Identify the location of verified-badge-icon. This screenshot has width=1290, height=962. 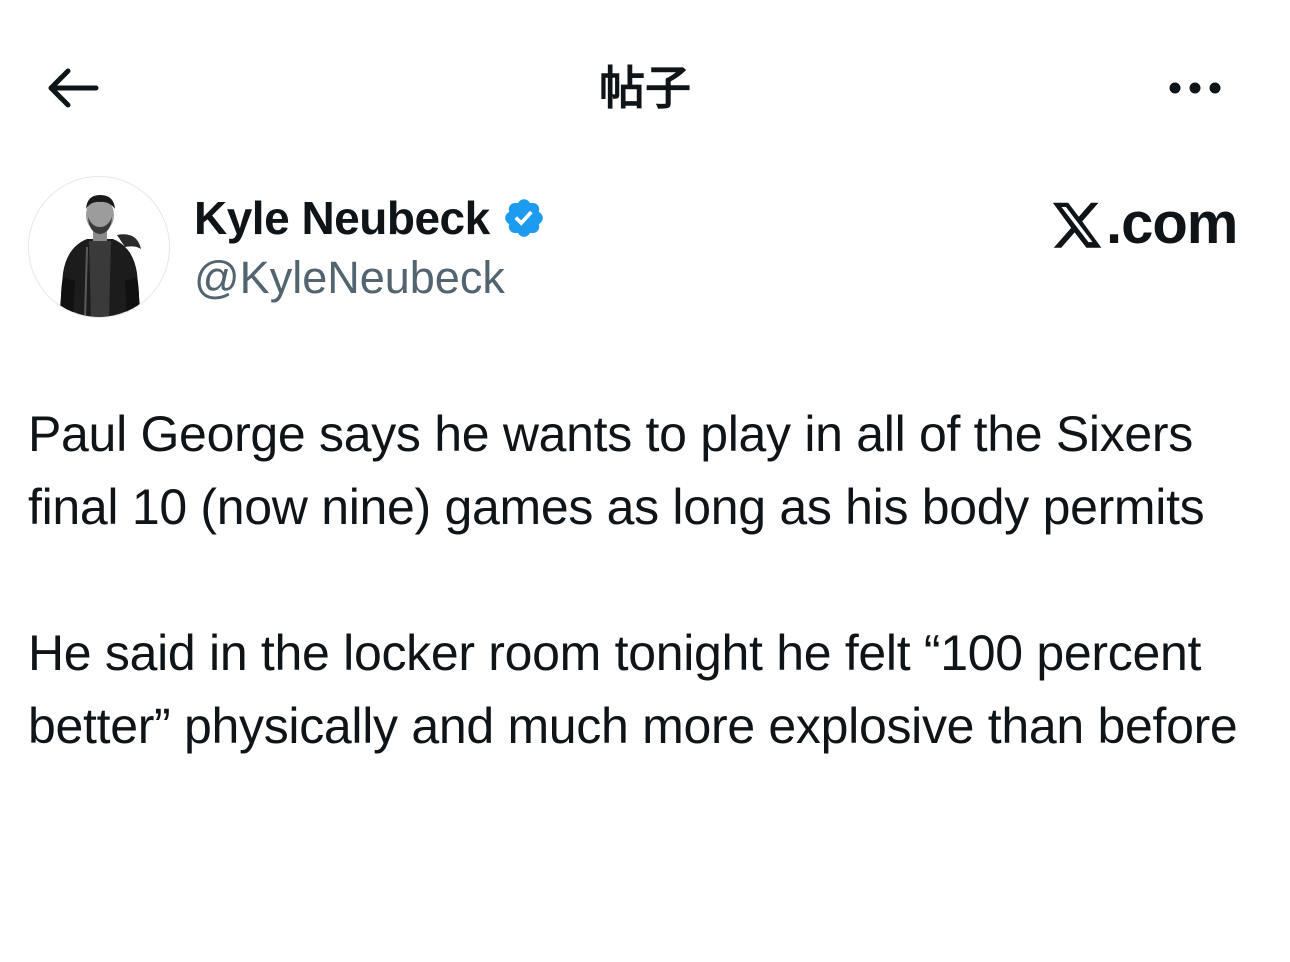
(523, 218).